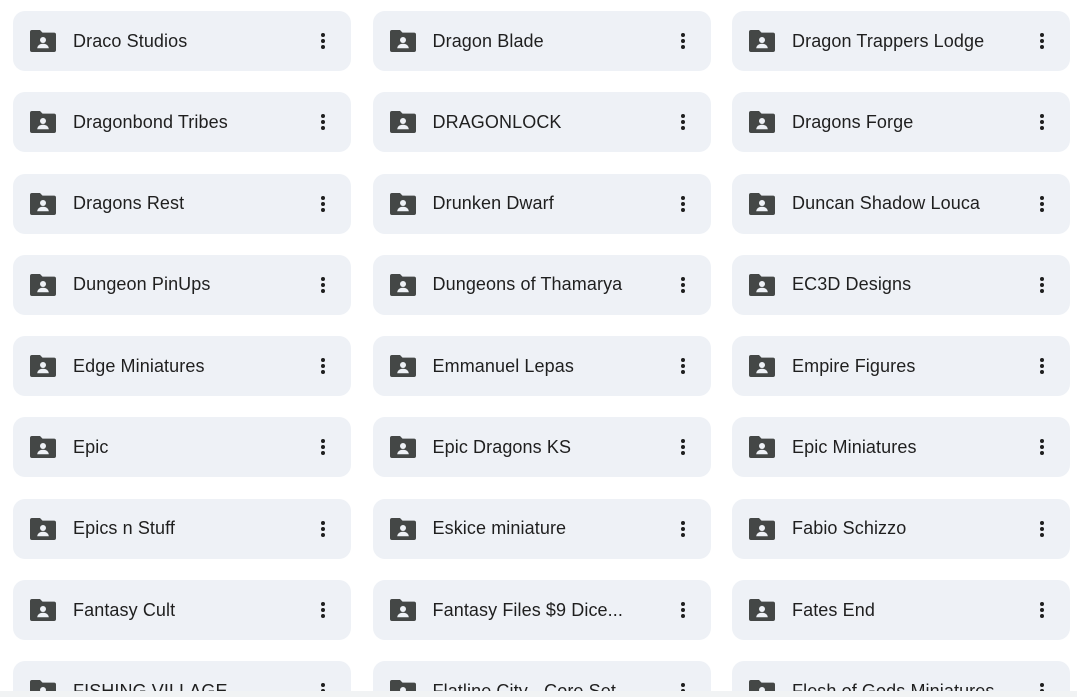  Describe the element at coordinates (853, 121) in the screenshot. I see `folder-name: Dragons Forge` at that location.